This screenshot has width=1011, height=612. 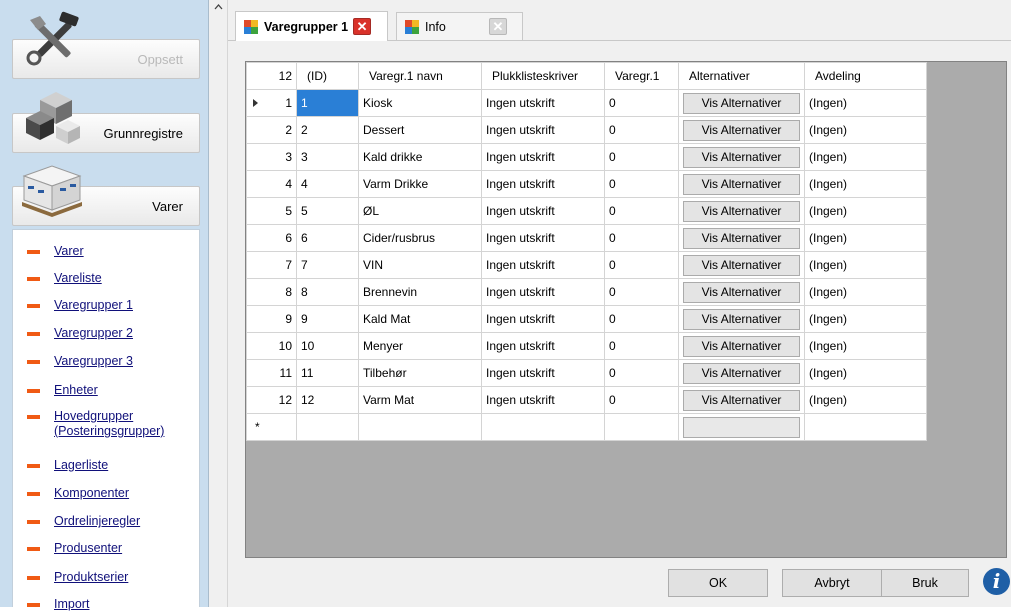 I want to click on sidebar-item-varegrupper-1: Varegrupper 1, so click(x=106, y=305).